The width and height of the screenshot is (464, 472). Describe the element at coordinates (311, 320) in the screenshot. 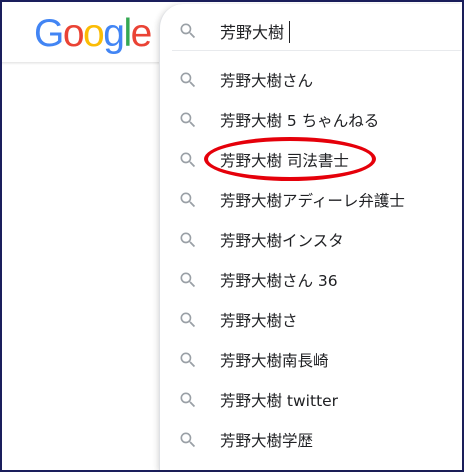

I see `suggestion-item: 芳野大樹さ` at that location.